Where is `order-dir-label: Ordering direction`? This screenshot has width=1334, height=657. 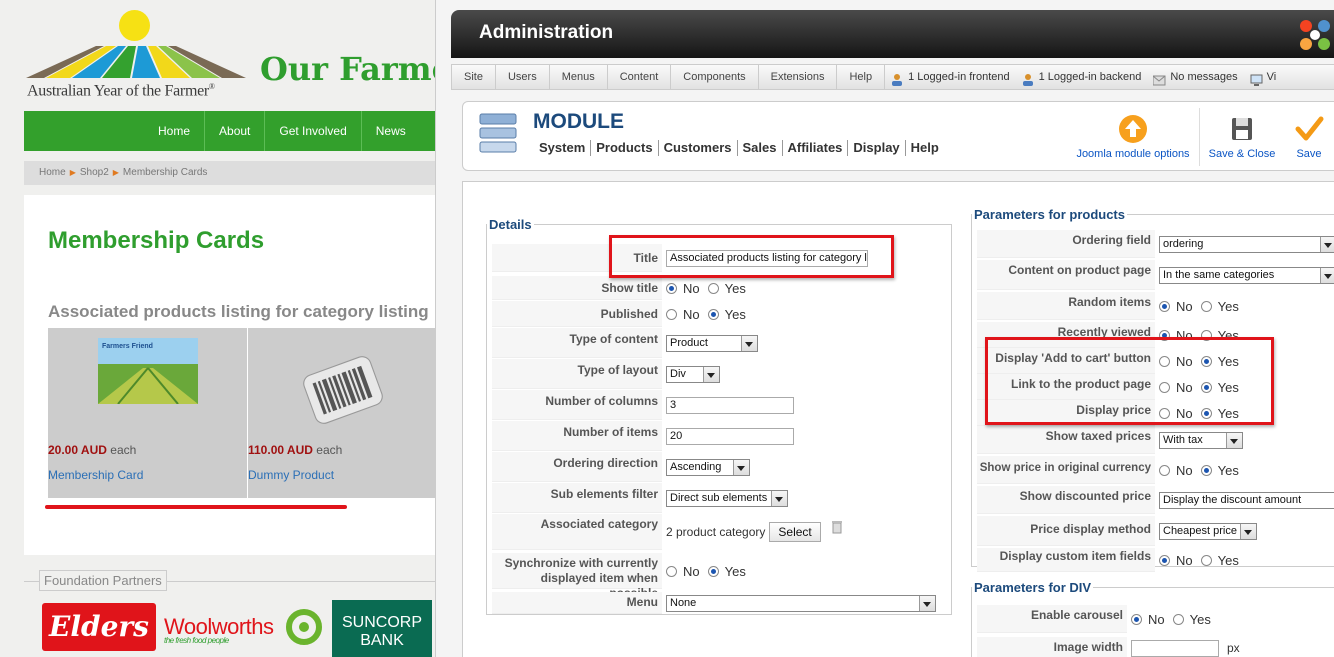
order-dir-label: Ordering direction is located at coordinates (577, 467).